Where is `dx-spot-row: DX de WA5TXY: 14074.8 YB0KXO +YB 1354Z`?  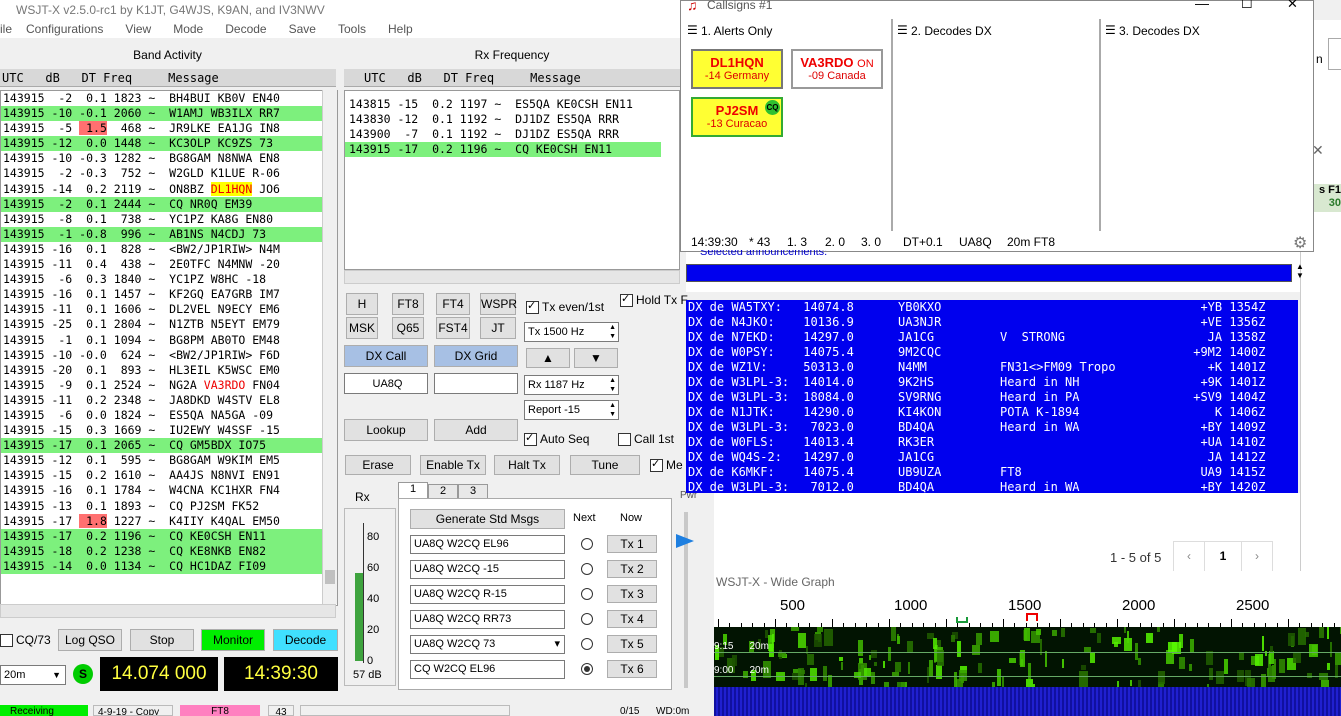 dx-spot-row: DX de WA5TXY: 14074.8 YB0KXO +YB 1354Z is located at coordinates (992, 307).